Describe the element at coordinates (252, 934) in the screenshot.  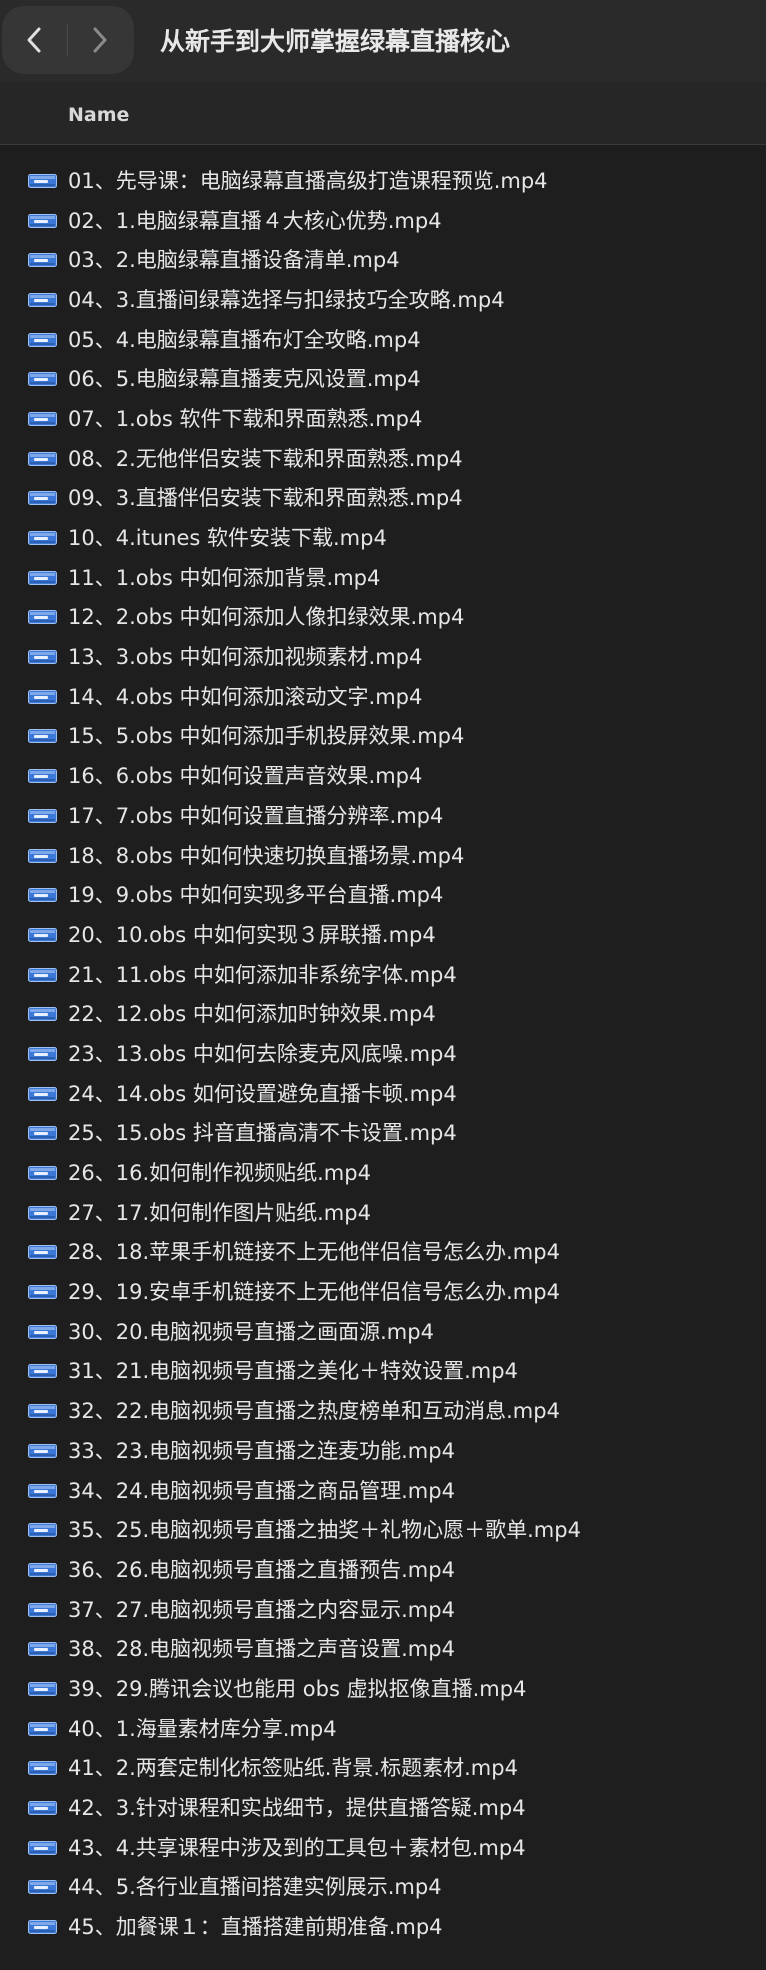
I see `file-name: 20、10.obs 中如何实现３屏联播.mp4` at that location.